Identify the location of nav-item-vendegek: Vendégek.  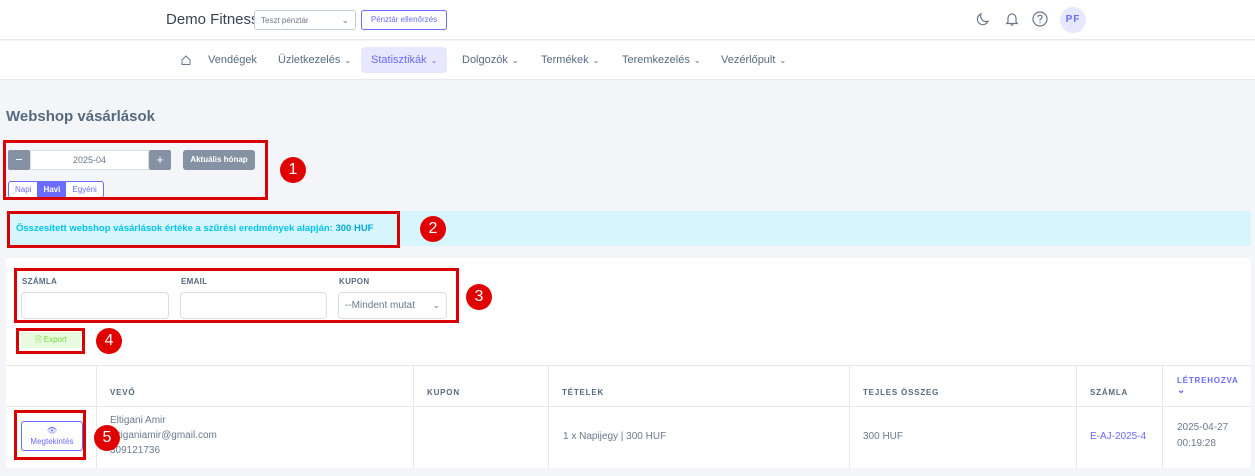
(232, 60).